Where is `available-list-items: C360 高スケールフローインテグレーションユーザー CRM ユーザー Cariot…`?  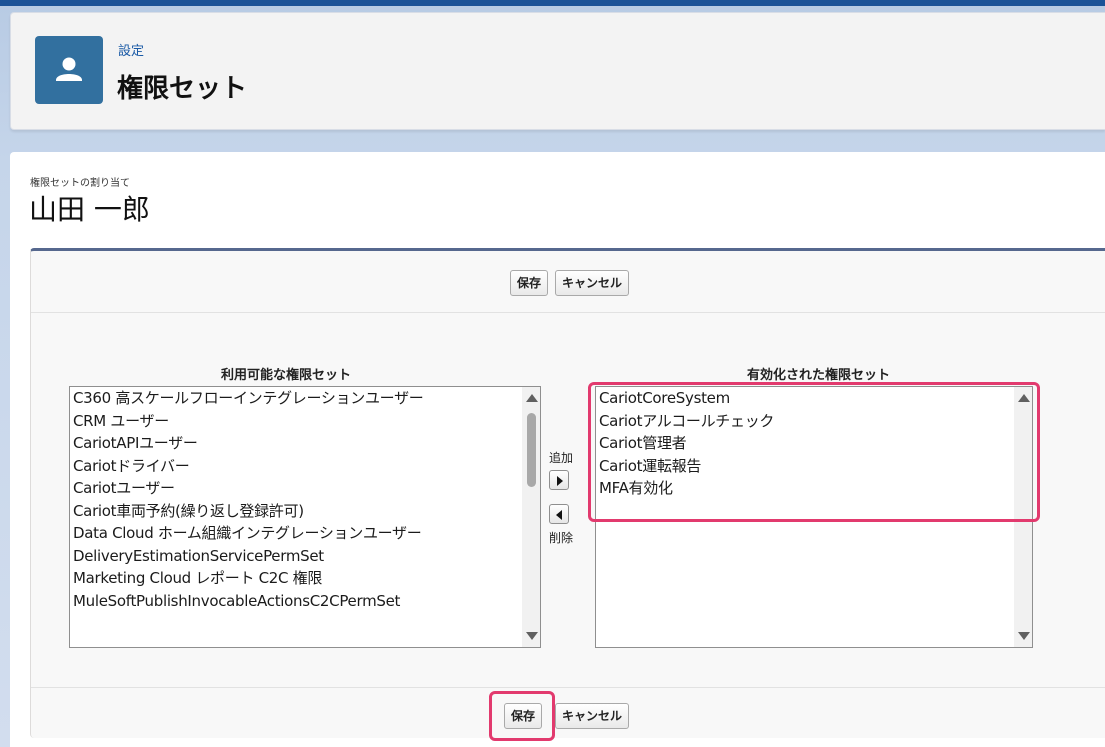
available-list-items: C360 高スケールフローインテグレーションユーザー CRM ユーザー Cariot… is located at coordinates (305, 499).